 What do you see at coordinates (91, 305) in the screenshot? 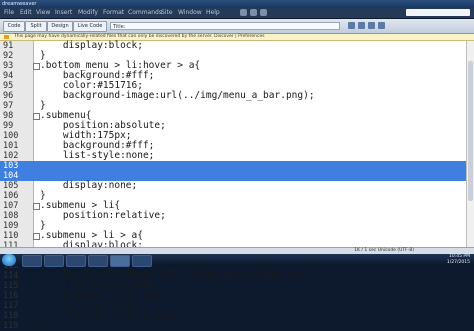
I see `code-text: color:#151716;` at bounding box center [91, 305].